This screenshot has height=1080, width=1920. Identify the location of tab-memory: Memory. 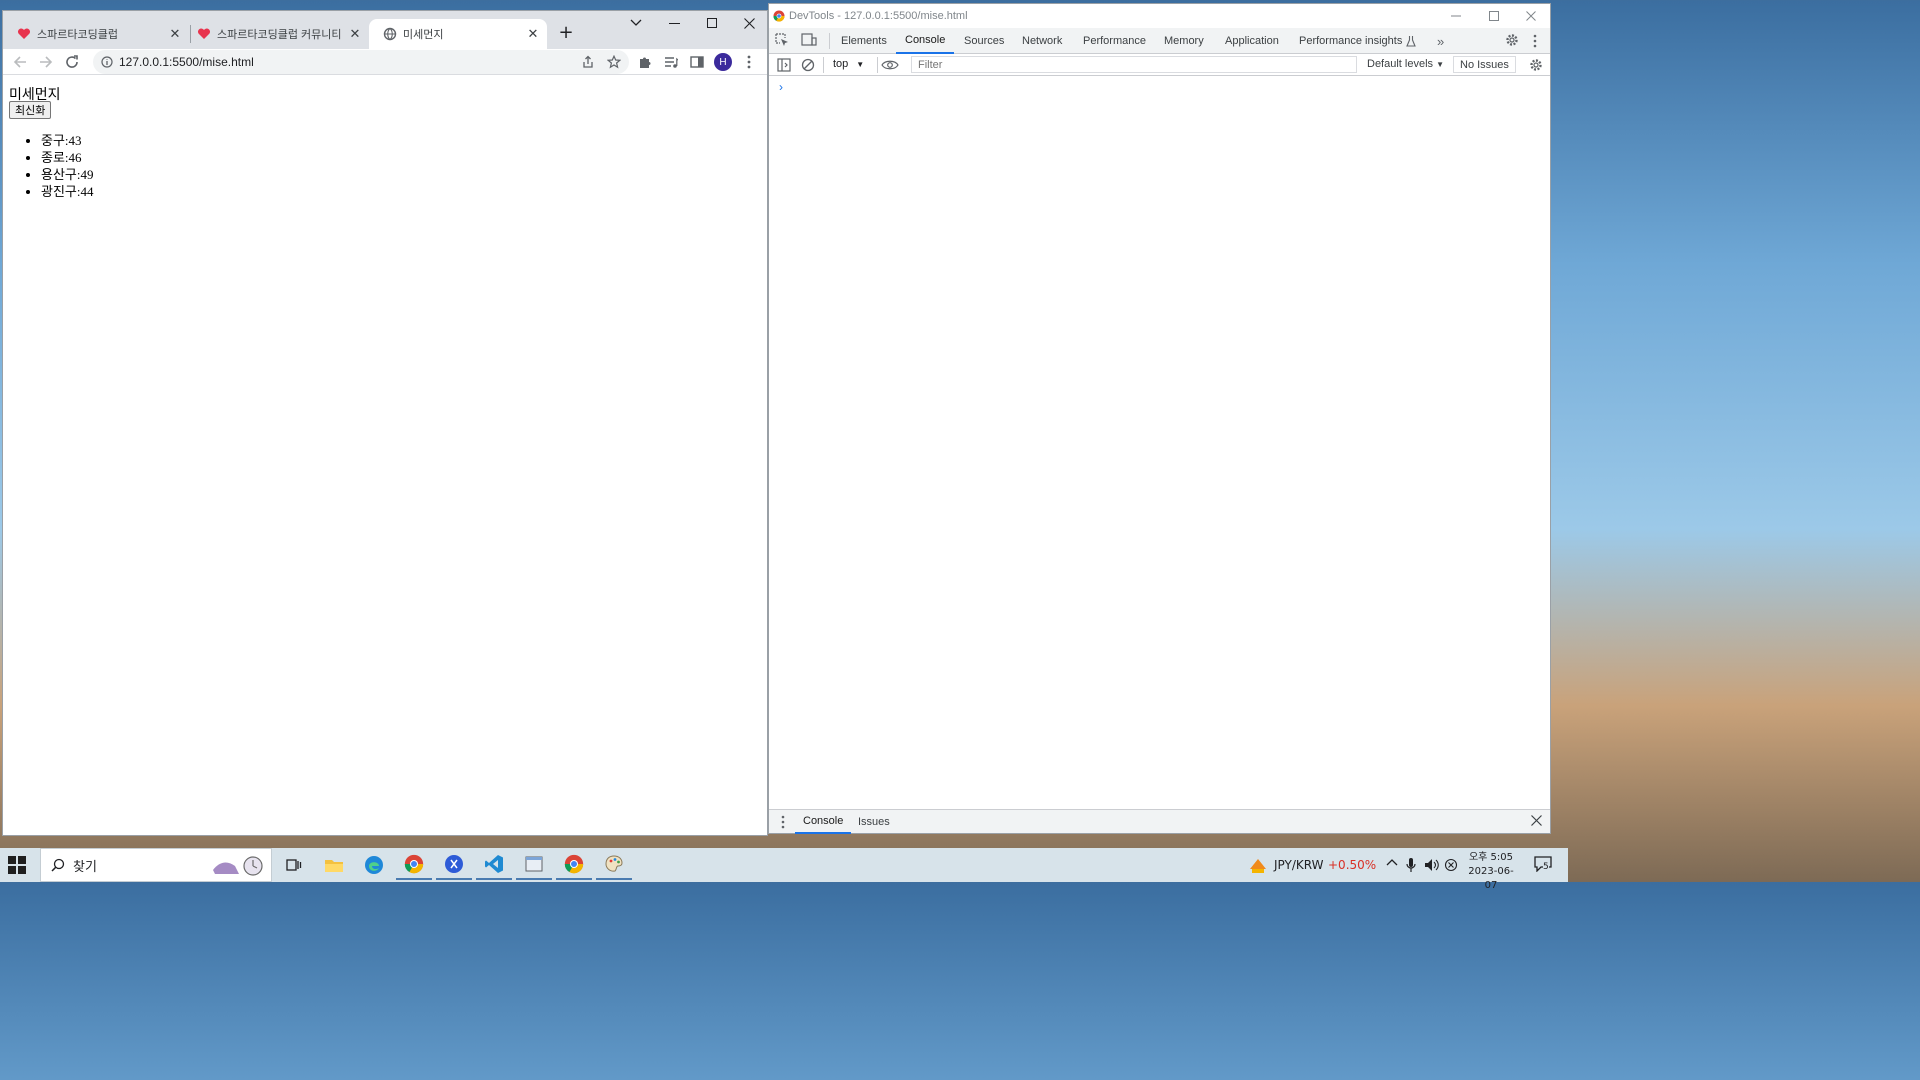
(1184, 41).